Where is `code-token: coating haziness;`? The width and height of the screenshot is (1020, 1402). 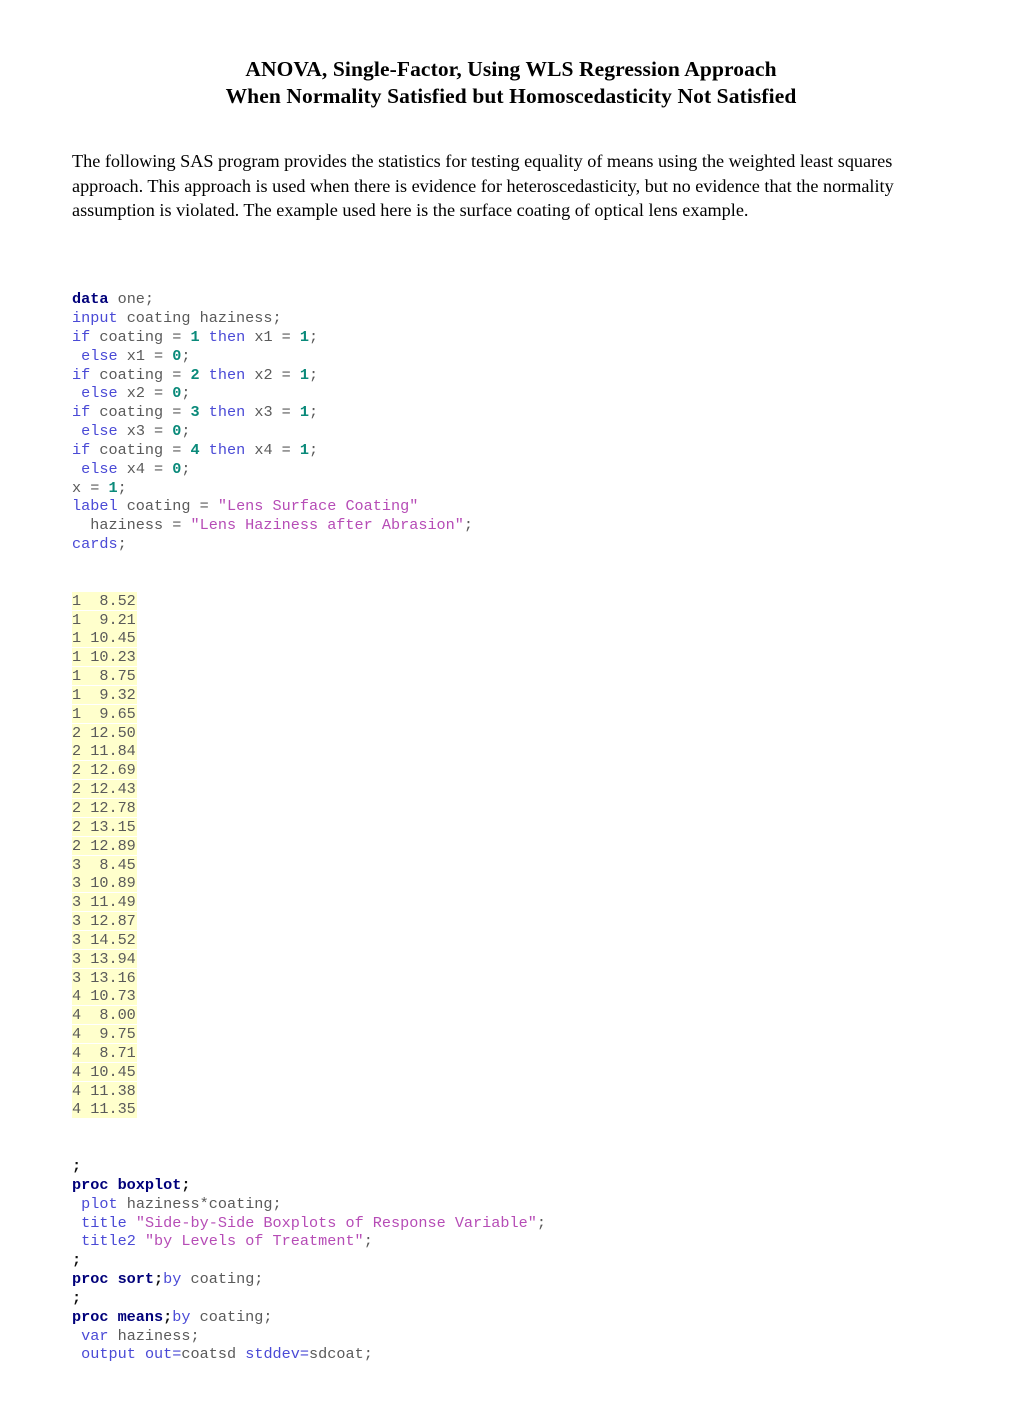 code-token: coating haziness; is located at coordinates (199, 318).